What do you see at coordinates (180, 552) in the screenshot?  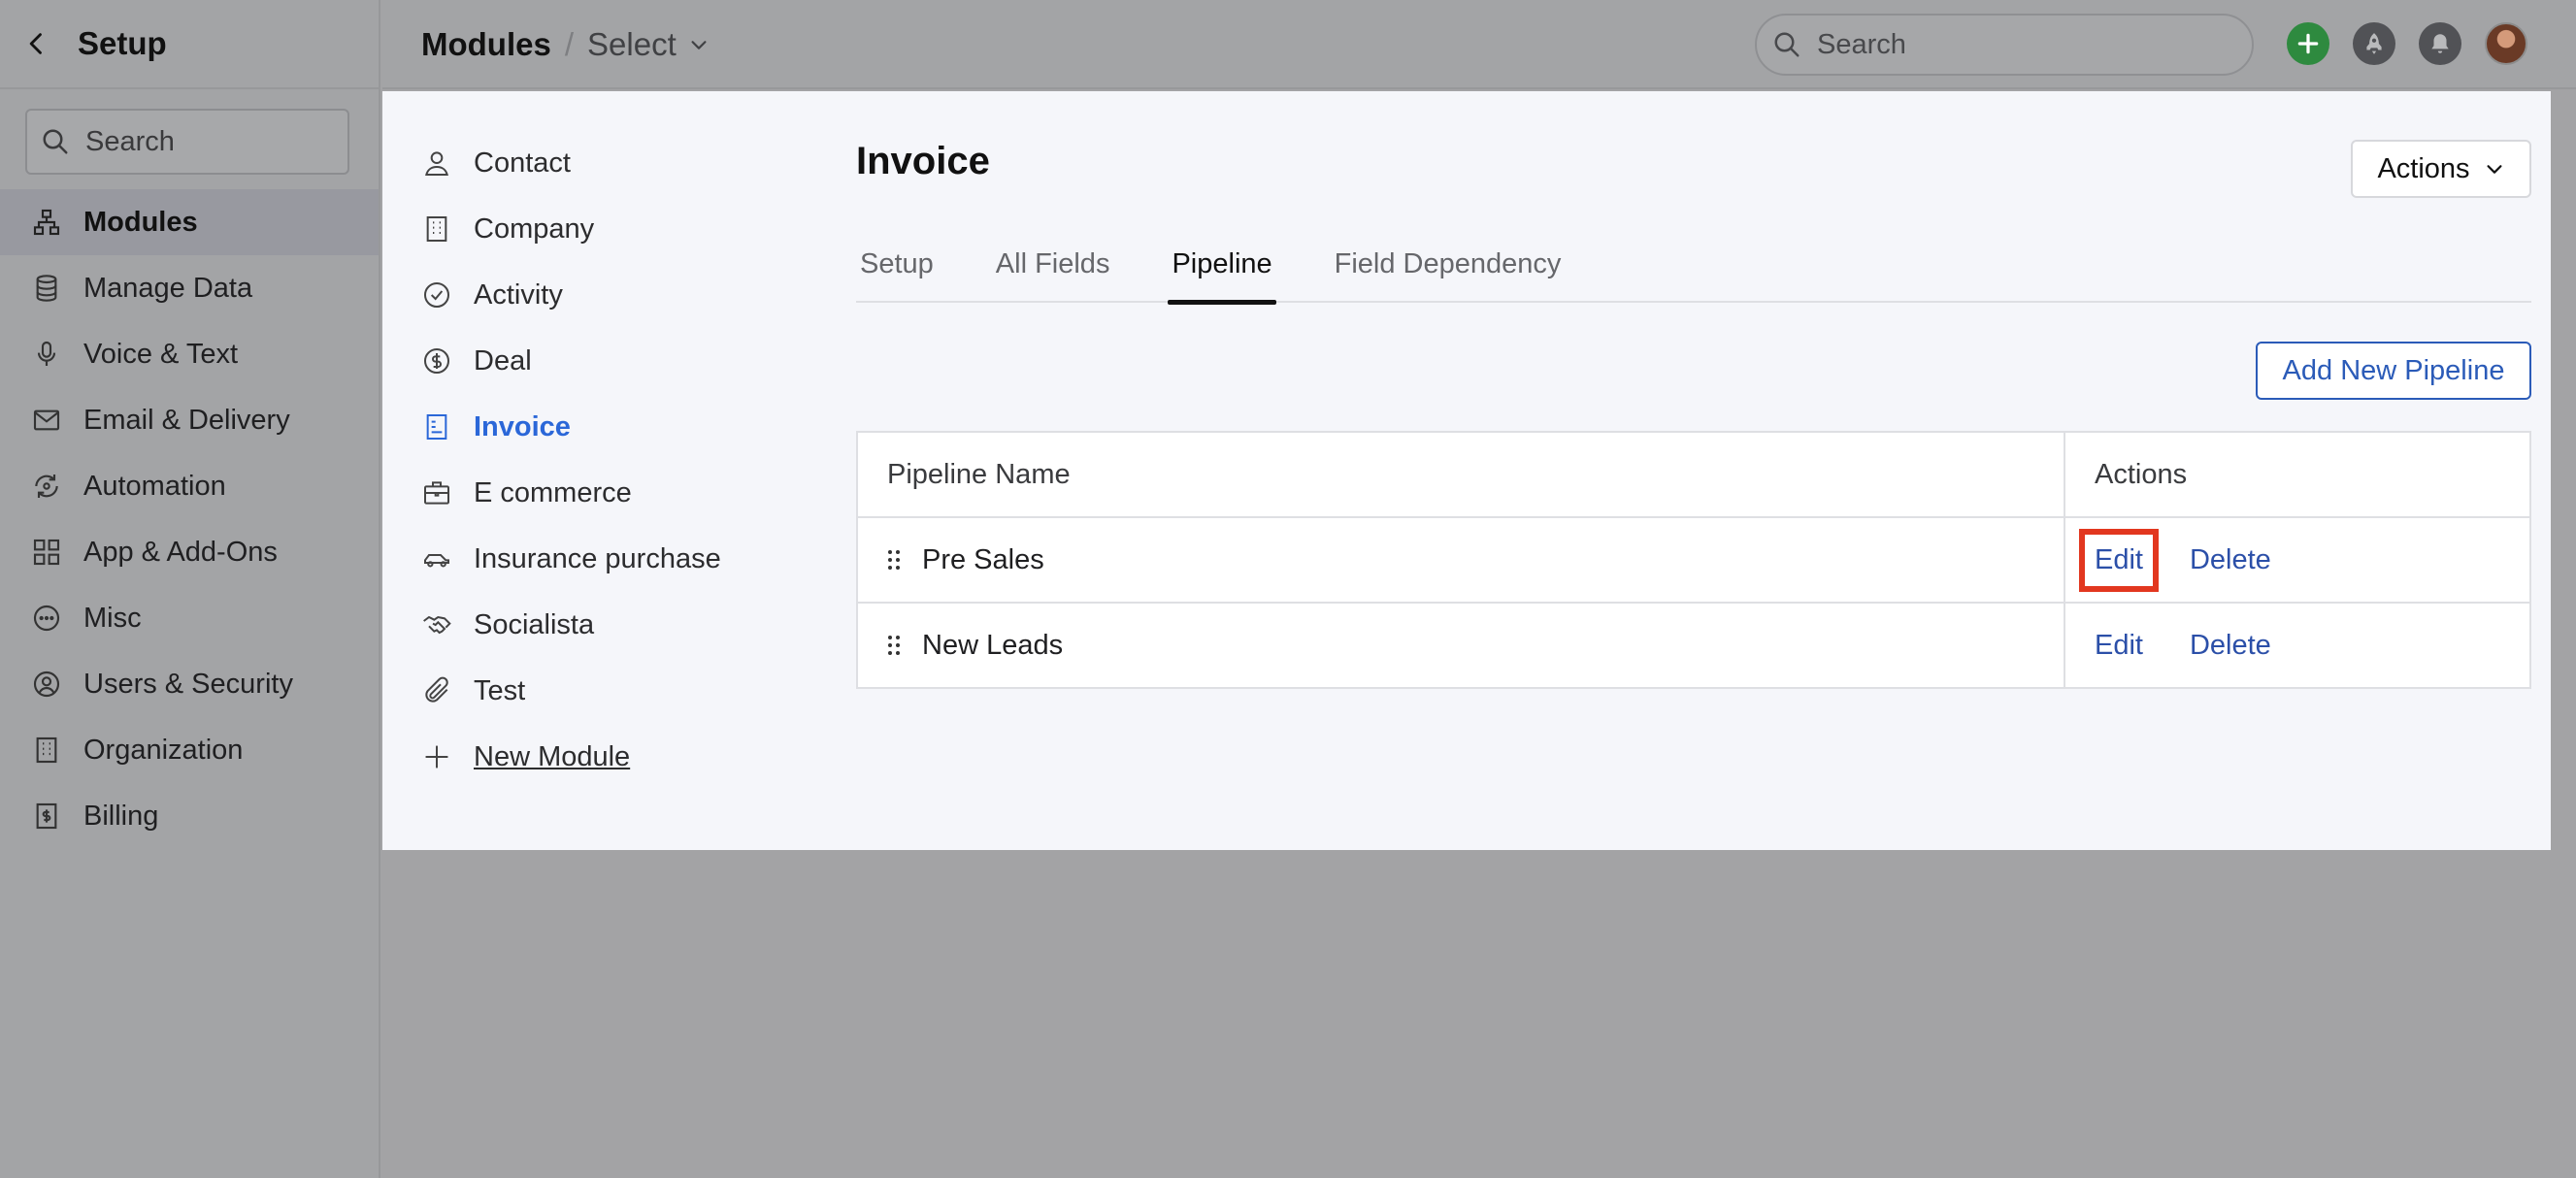 I see `sidebar-item-label: App & Add-Ons` at bounding box center [180, 552].